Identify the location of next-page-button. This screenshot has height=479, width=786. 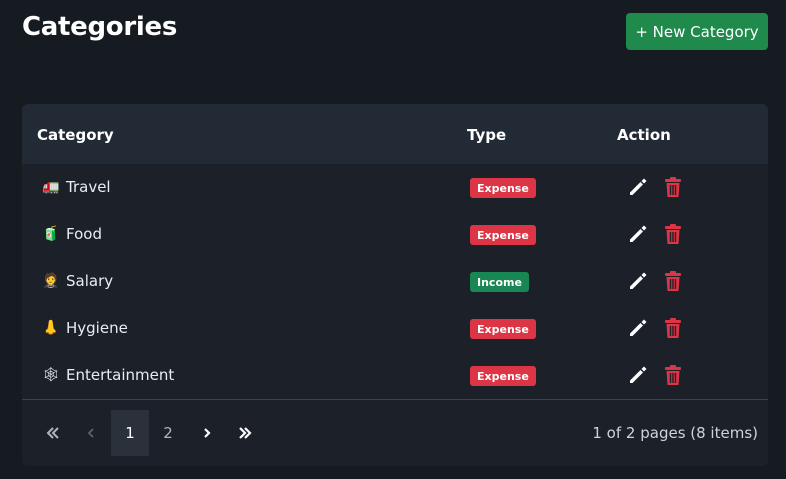
(207, 433).